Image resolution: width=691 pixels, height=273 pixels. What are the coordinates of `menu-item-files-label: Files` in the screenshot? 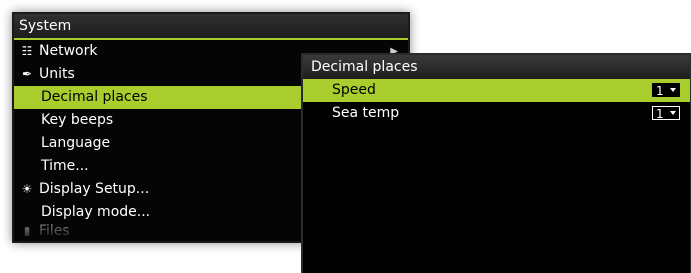 It's located at (54, 230).